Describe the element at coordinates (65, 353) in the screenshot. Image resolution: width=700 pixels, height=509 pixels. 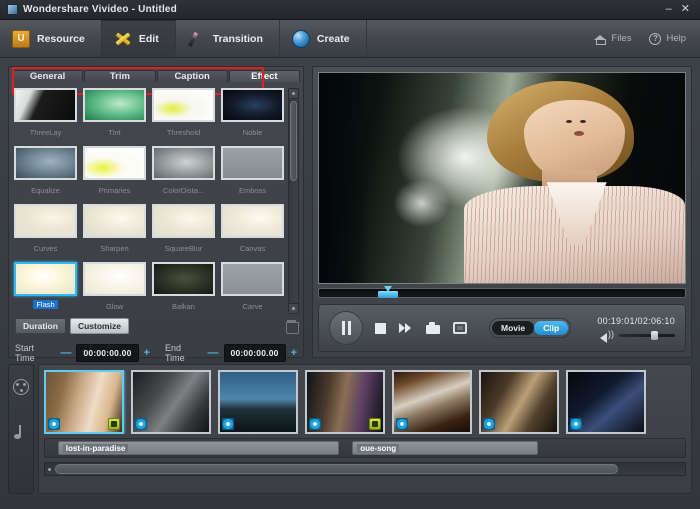
I see `start-time-decrement: —` at that location.